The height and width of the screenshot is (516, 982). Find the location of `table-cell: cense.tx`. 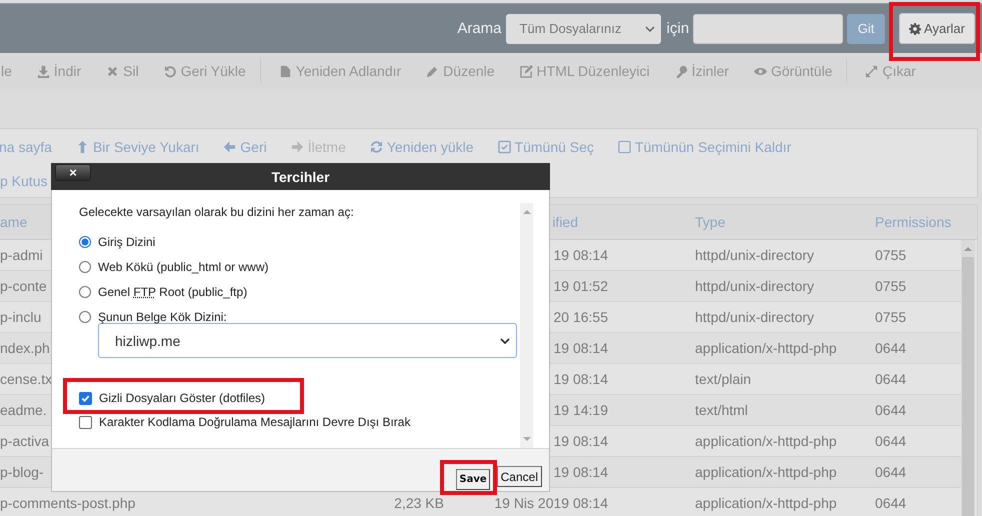

table-cell: cense.tx is located at coordinates (26, 379).